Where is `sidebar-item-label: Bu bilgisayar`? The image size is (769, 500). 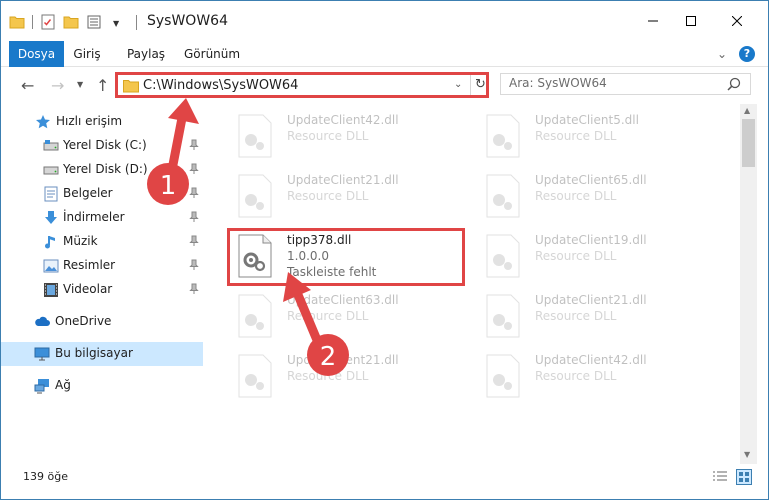 sidebar-item-label: Bu bilgisayar is located at coordinates (94, 353).